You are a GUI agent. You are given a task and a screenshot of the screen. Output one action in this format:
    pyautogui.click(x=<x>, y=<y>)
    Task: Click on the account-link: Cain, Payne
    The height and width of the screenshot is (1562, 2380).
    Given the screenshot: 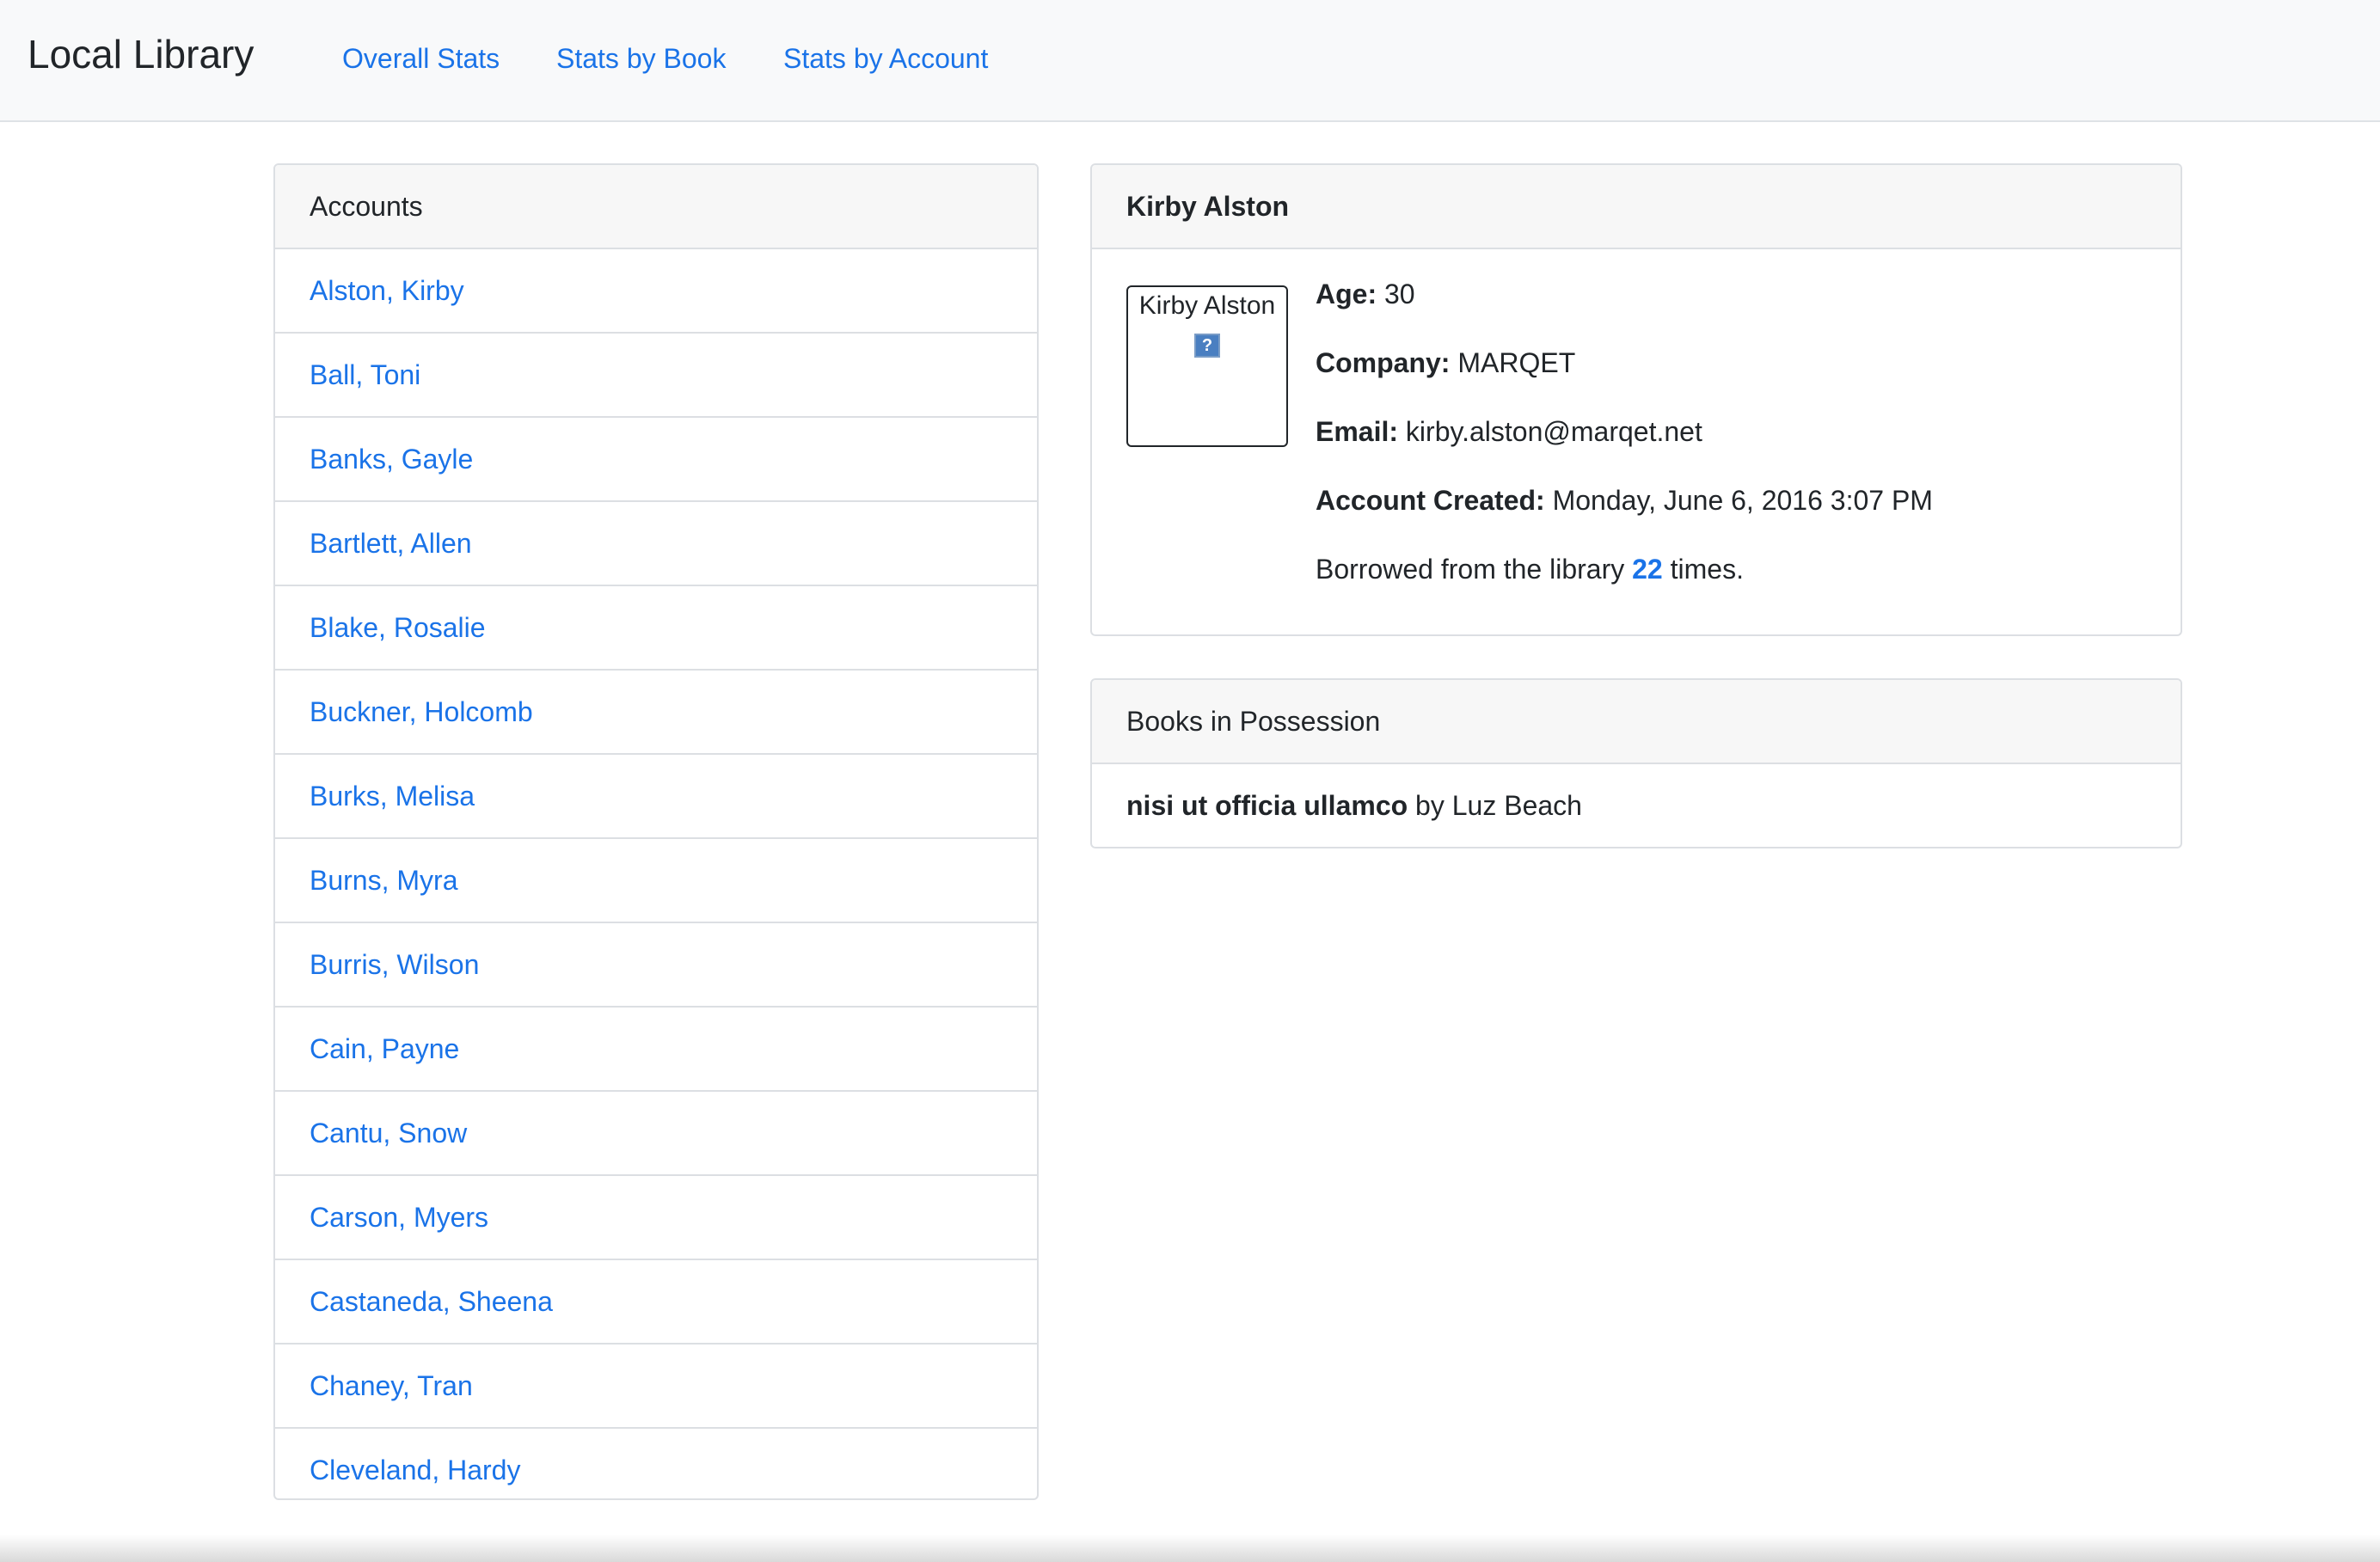 What is the action you would take?
    pyautogui.click(x=385, y=1049)
    